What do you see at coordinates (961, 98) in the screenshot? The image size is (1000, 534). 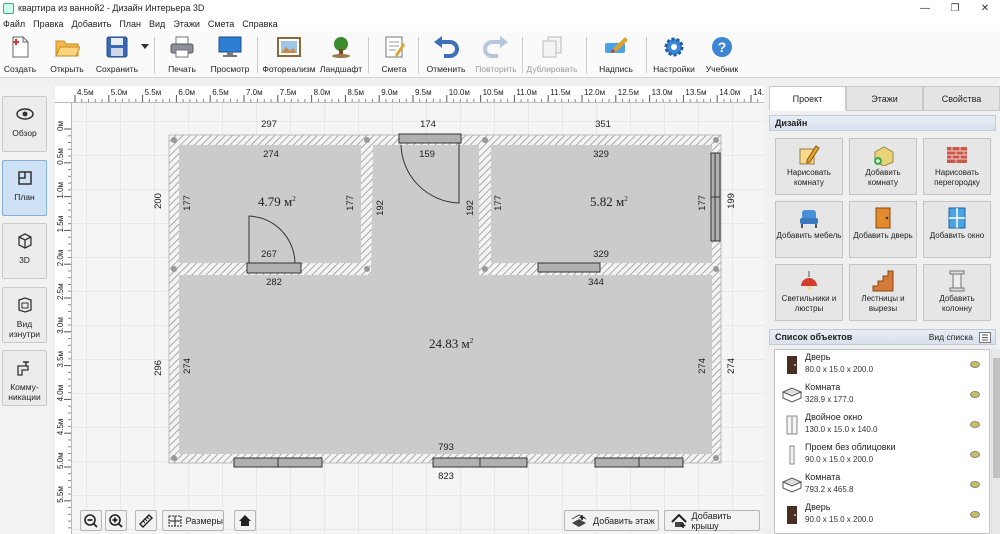 I see `tab-properties: Свойства` at bounding box center [961, 98].